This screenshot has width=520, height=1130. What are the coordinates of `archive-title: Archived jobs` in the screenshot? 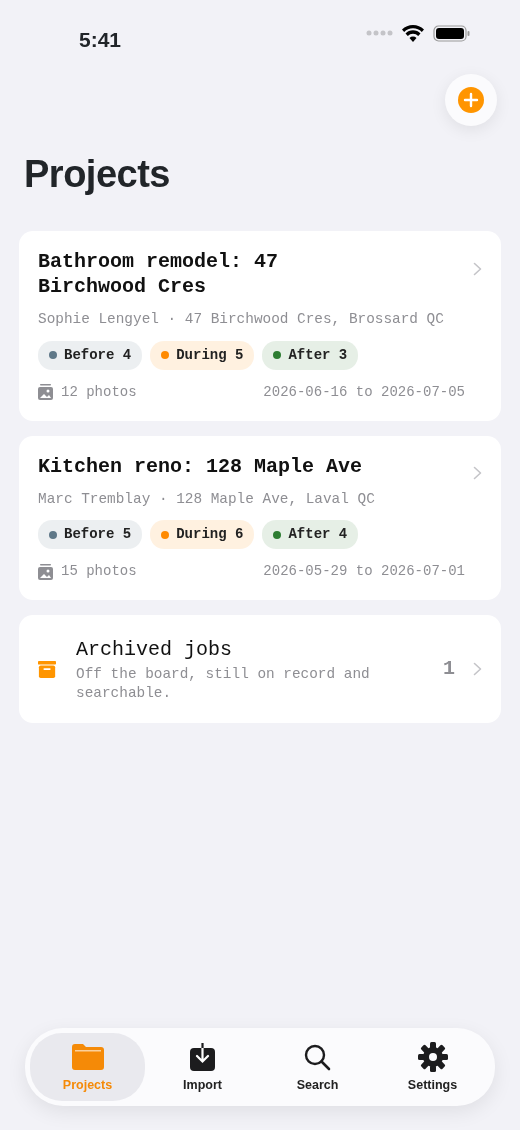 It's located at (155, 650).